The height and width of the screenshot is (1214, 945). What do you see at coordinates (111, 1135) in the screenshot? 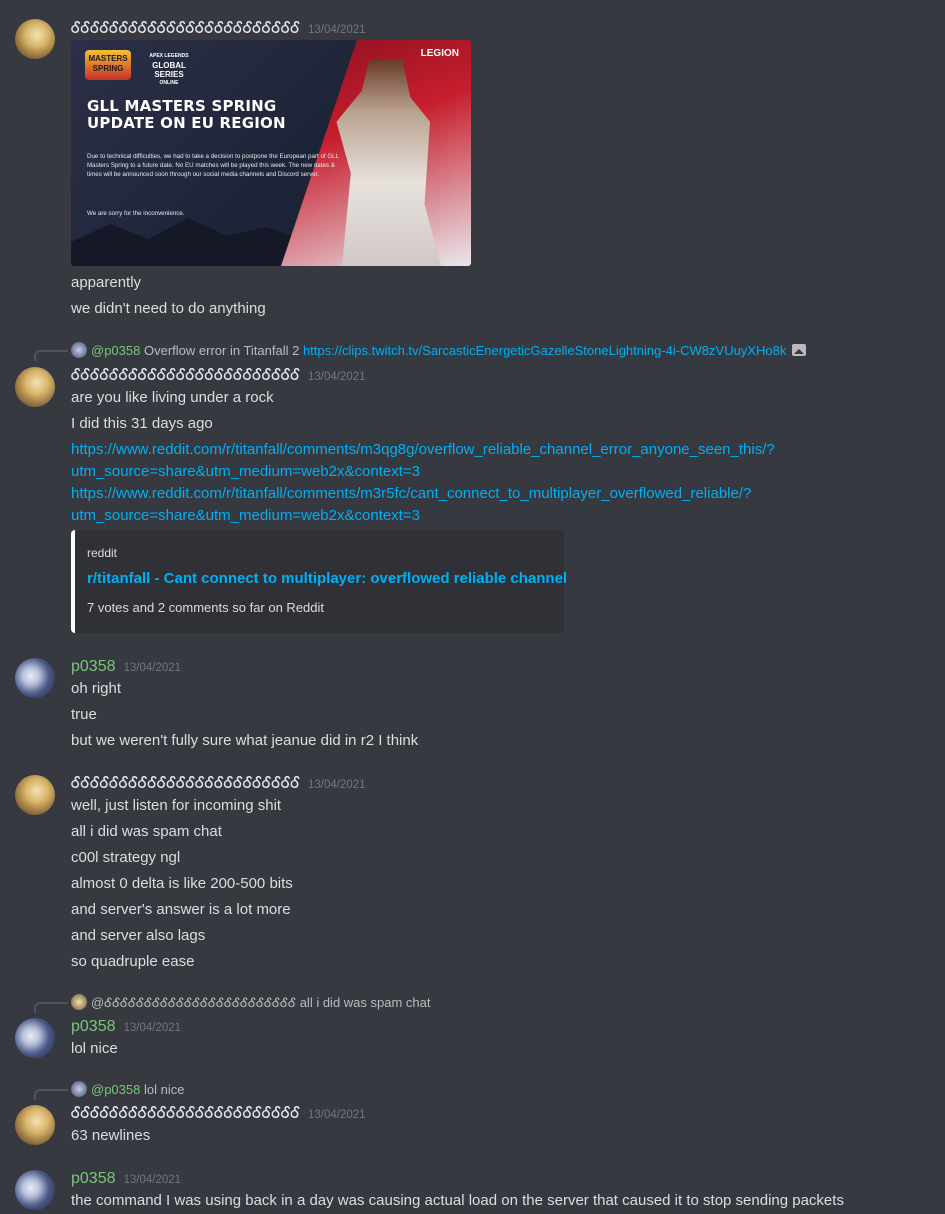
I see `message-text: 63 newlines` at bounding box center [111, 1135].